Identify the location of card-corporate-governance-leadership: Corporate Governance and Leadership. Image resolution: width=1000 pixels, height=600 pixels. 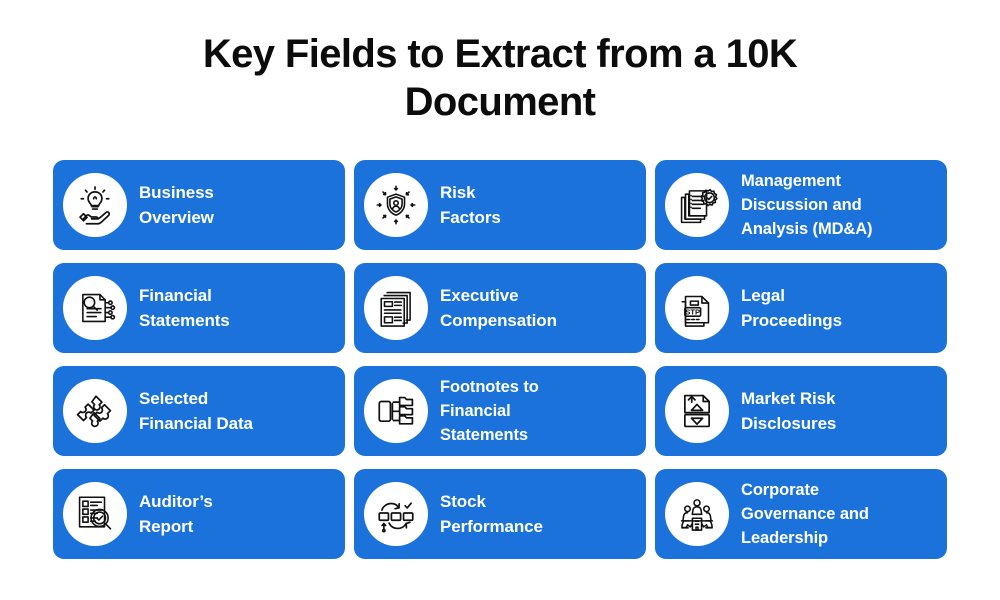
(801, 514).